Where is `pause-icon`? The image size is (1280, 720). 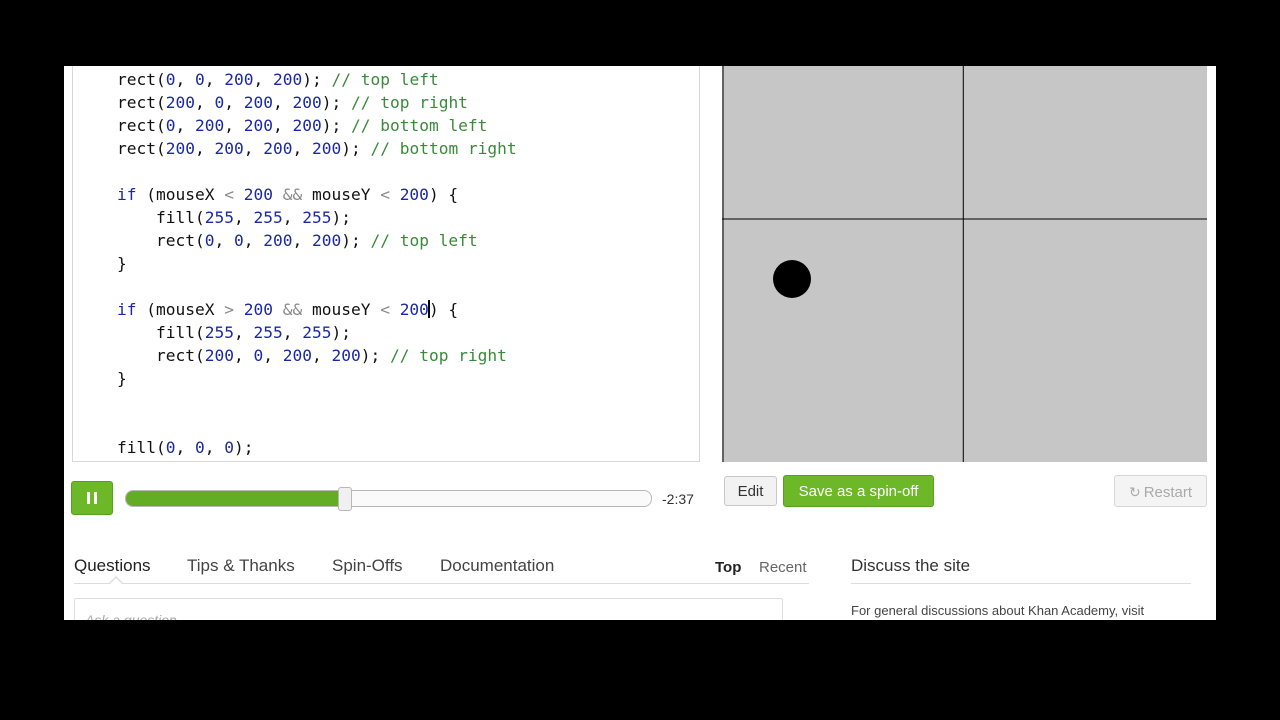 pause-icon is located at coordinates (88, 498).